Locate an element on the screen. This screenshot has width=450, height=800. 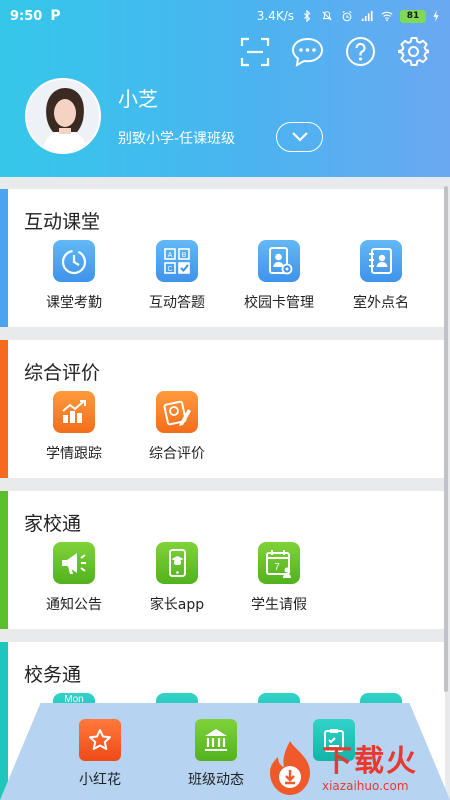
tile-student-leave: 7 学生请假 is located at coordinates (279, 578).